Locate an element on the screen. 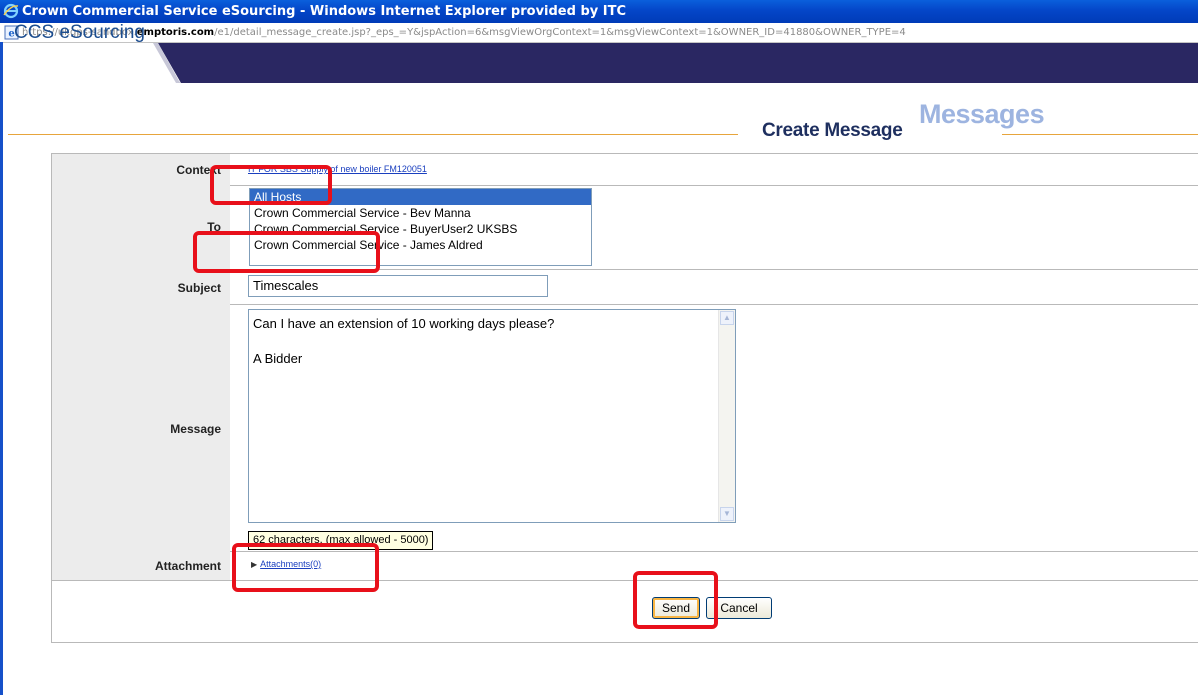 This screenshot has height=695, width=1198. subject-label-cell: Subject is located at coordinates (141, 286).